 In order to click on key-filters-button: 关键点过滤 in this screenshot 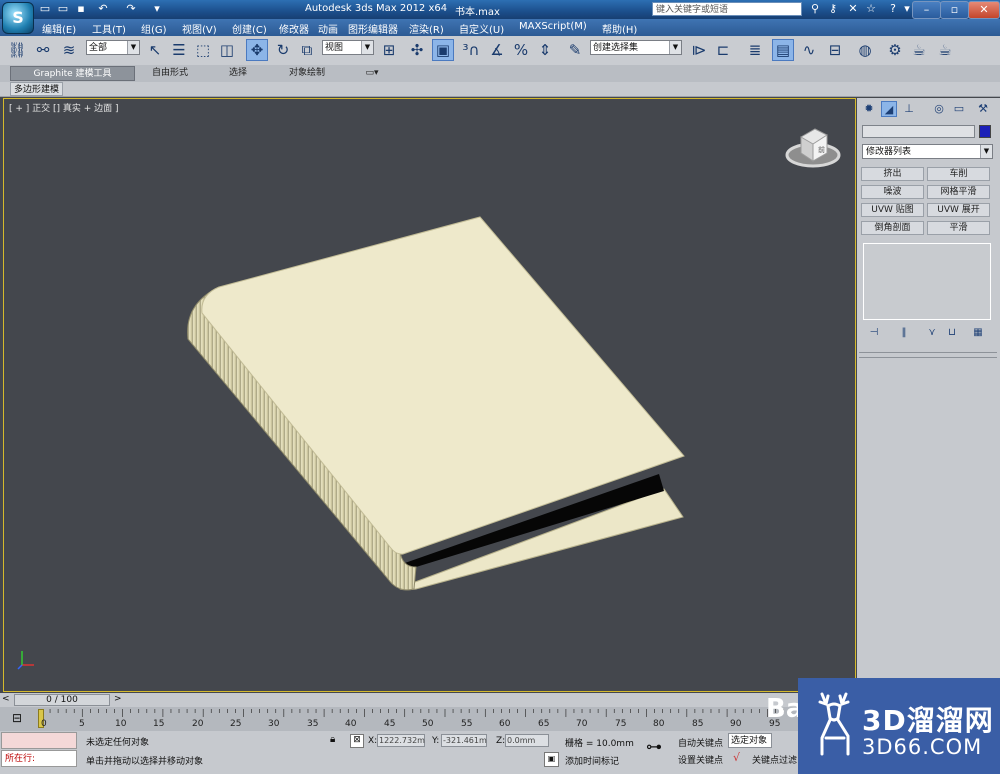, I will do `click(774, 759)`.